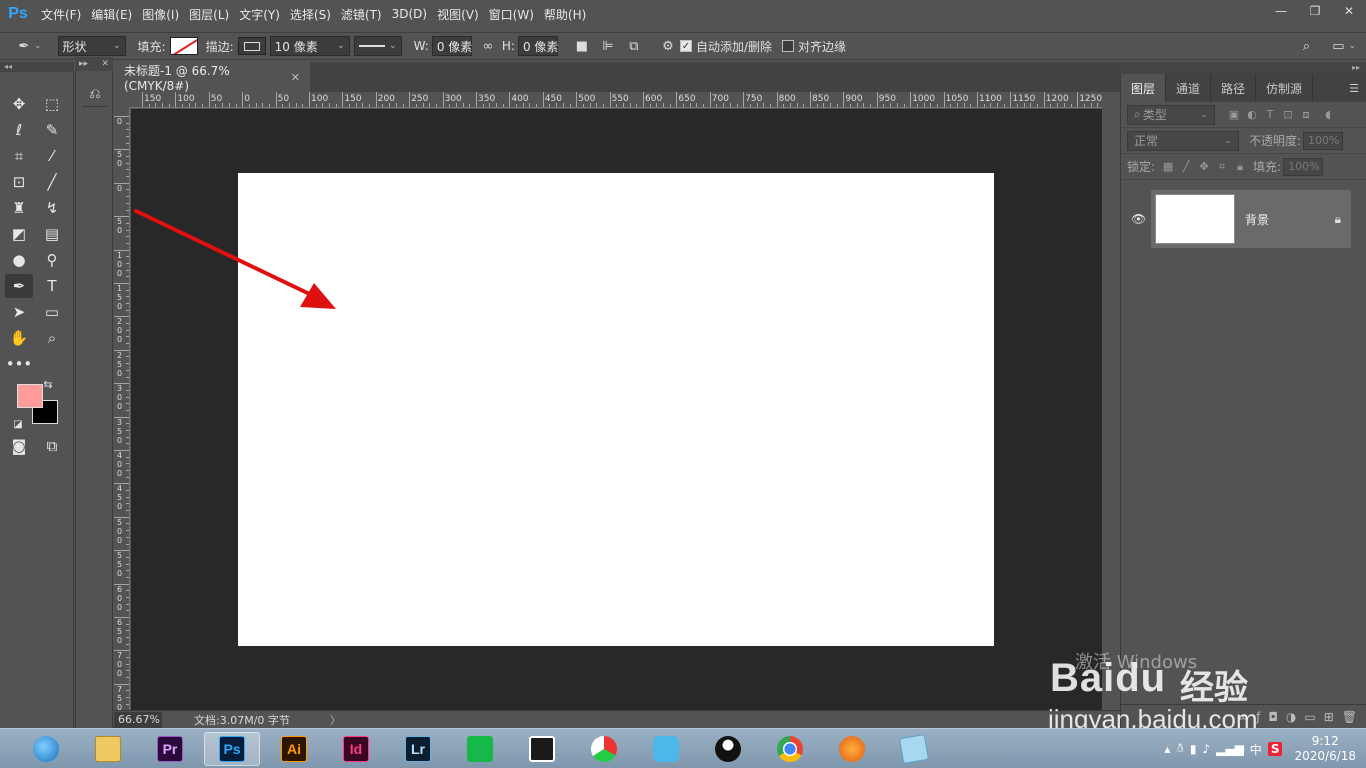 This screenshot has width=1366, height=768. Describe the element at coordinates (1171, 114) in the screenshot. I see `layer-filter-dropdown: ⌕ 类型 ⌄` at that location.